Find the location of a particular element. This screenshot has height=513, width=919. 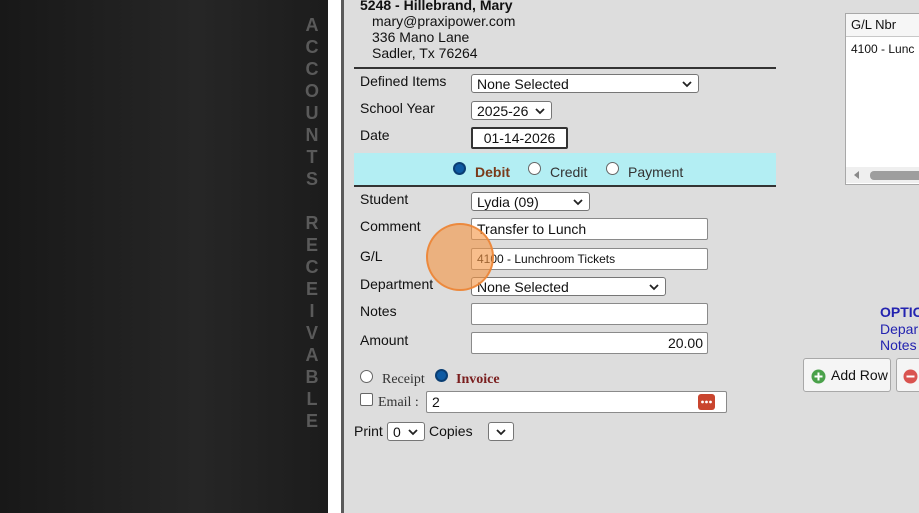

student-value: Lydia (09) is located at coordinates (508, 202).